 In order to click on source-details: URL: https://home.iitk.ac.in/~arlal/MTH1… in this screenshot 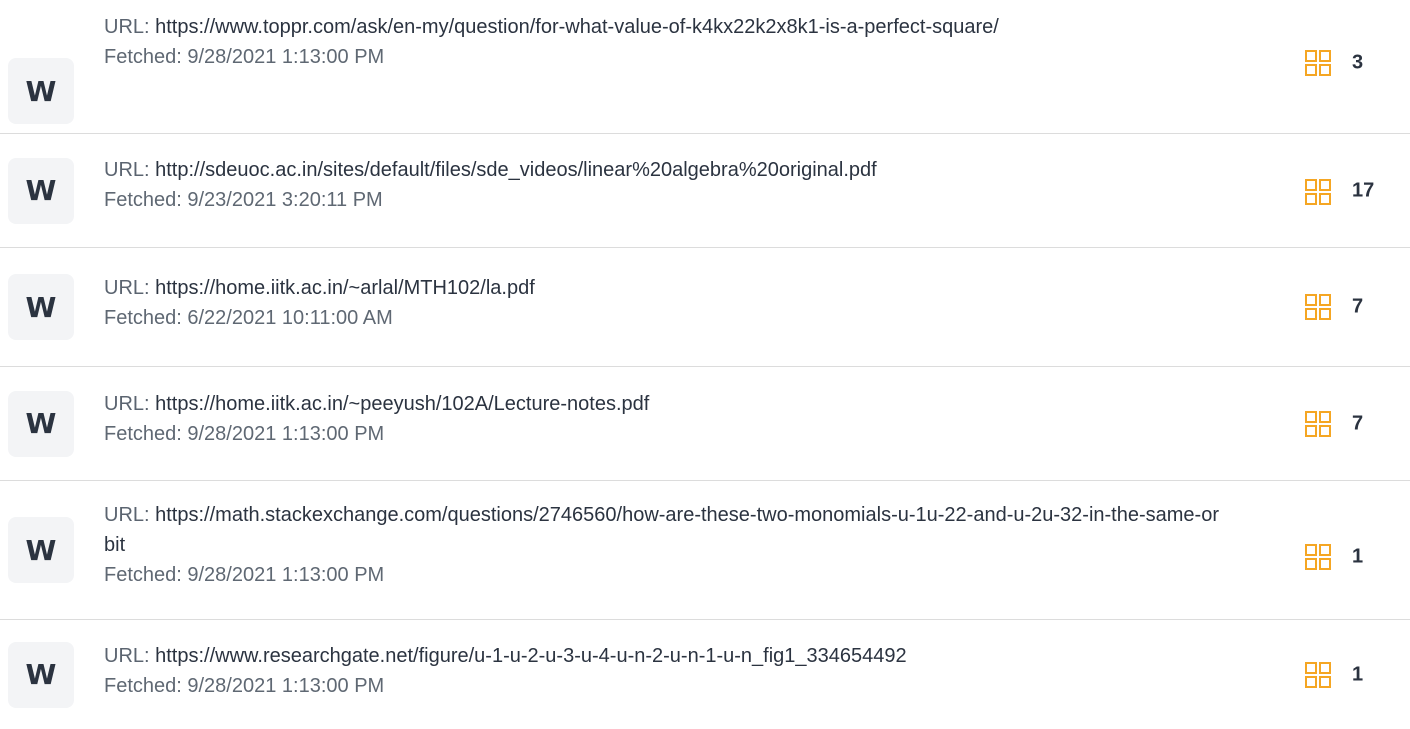, I will do `click(664, 303)`.